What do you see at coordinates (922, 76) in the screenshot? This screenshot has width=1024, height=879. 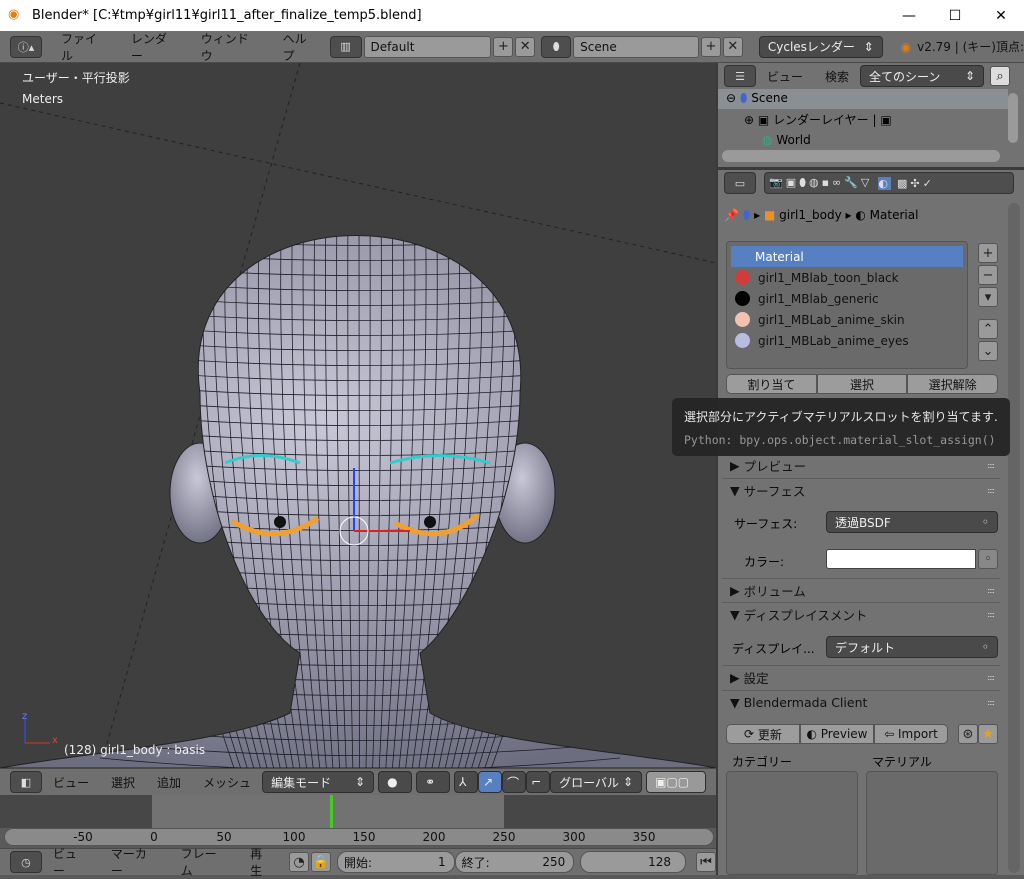 I see `display-mode-select: 全てのシーン ⇕` at bounding box center [922, 76].